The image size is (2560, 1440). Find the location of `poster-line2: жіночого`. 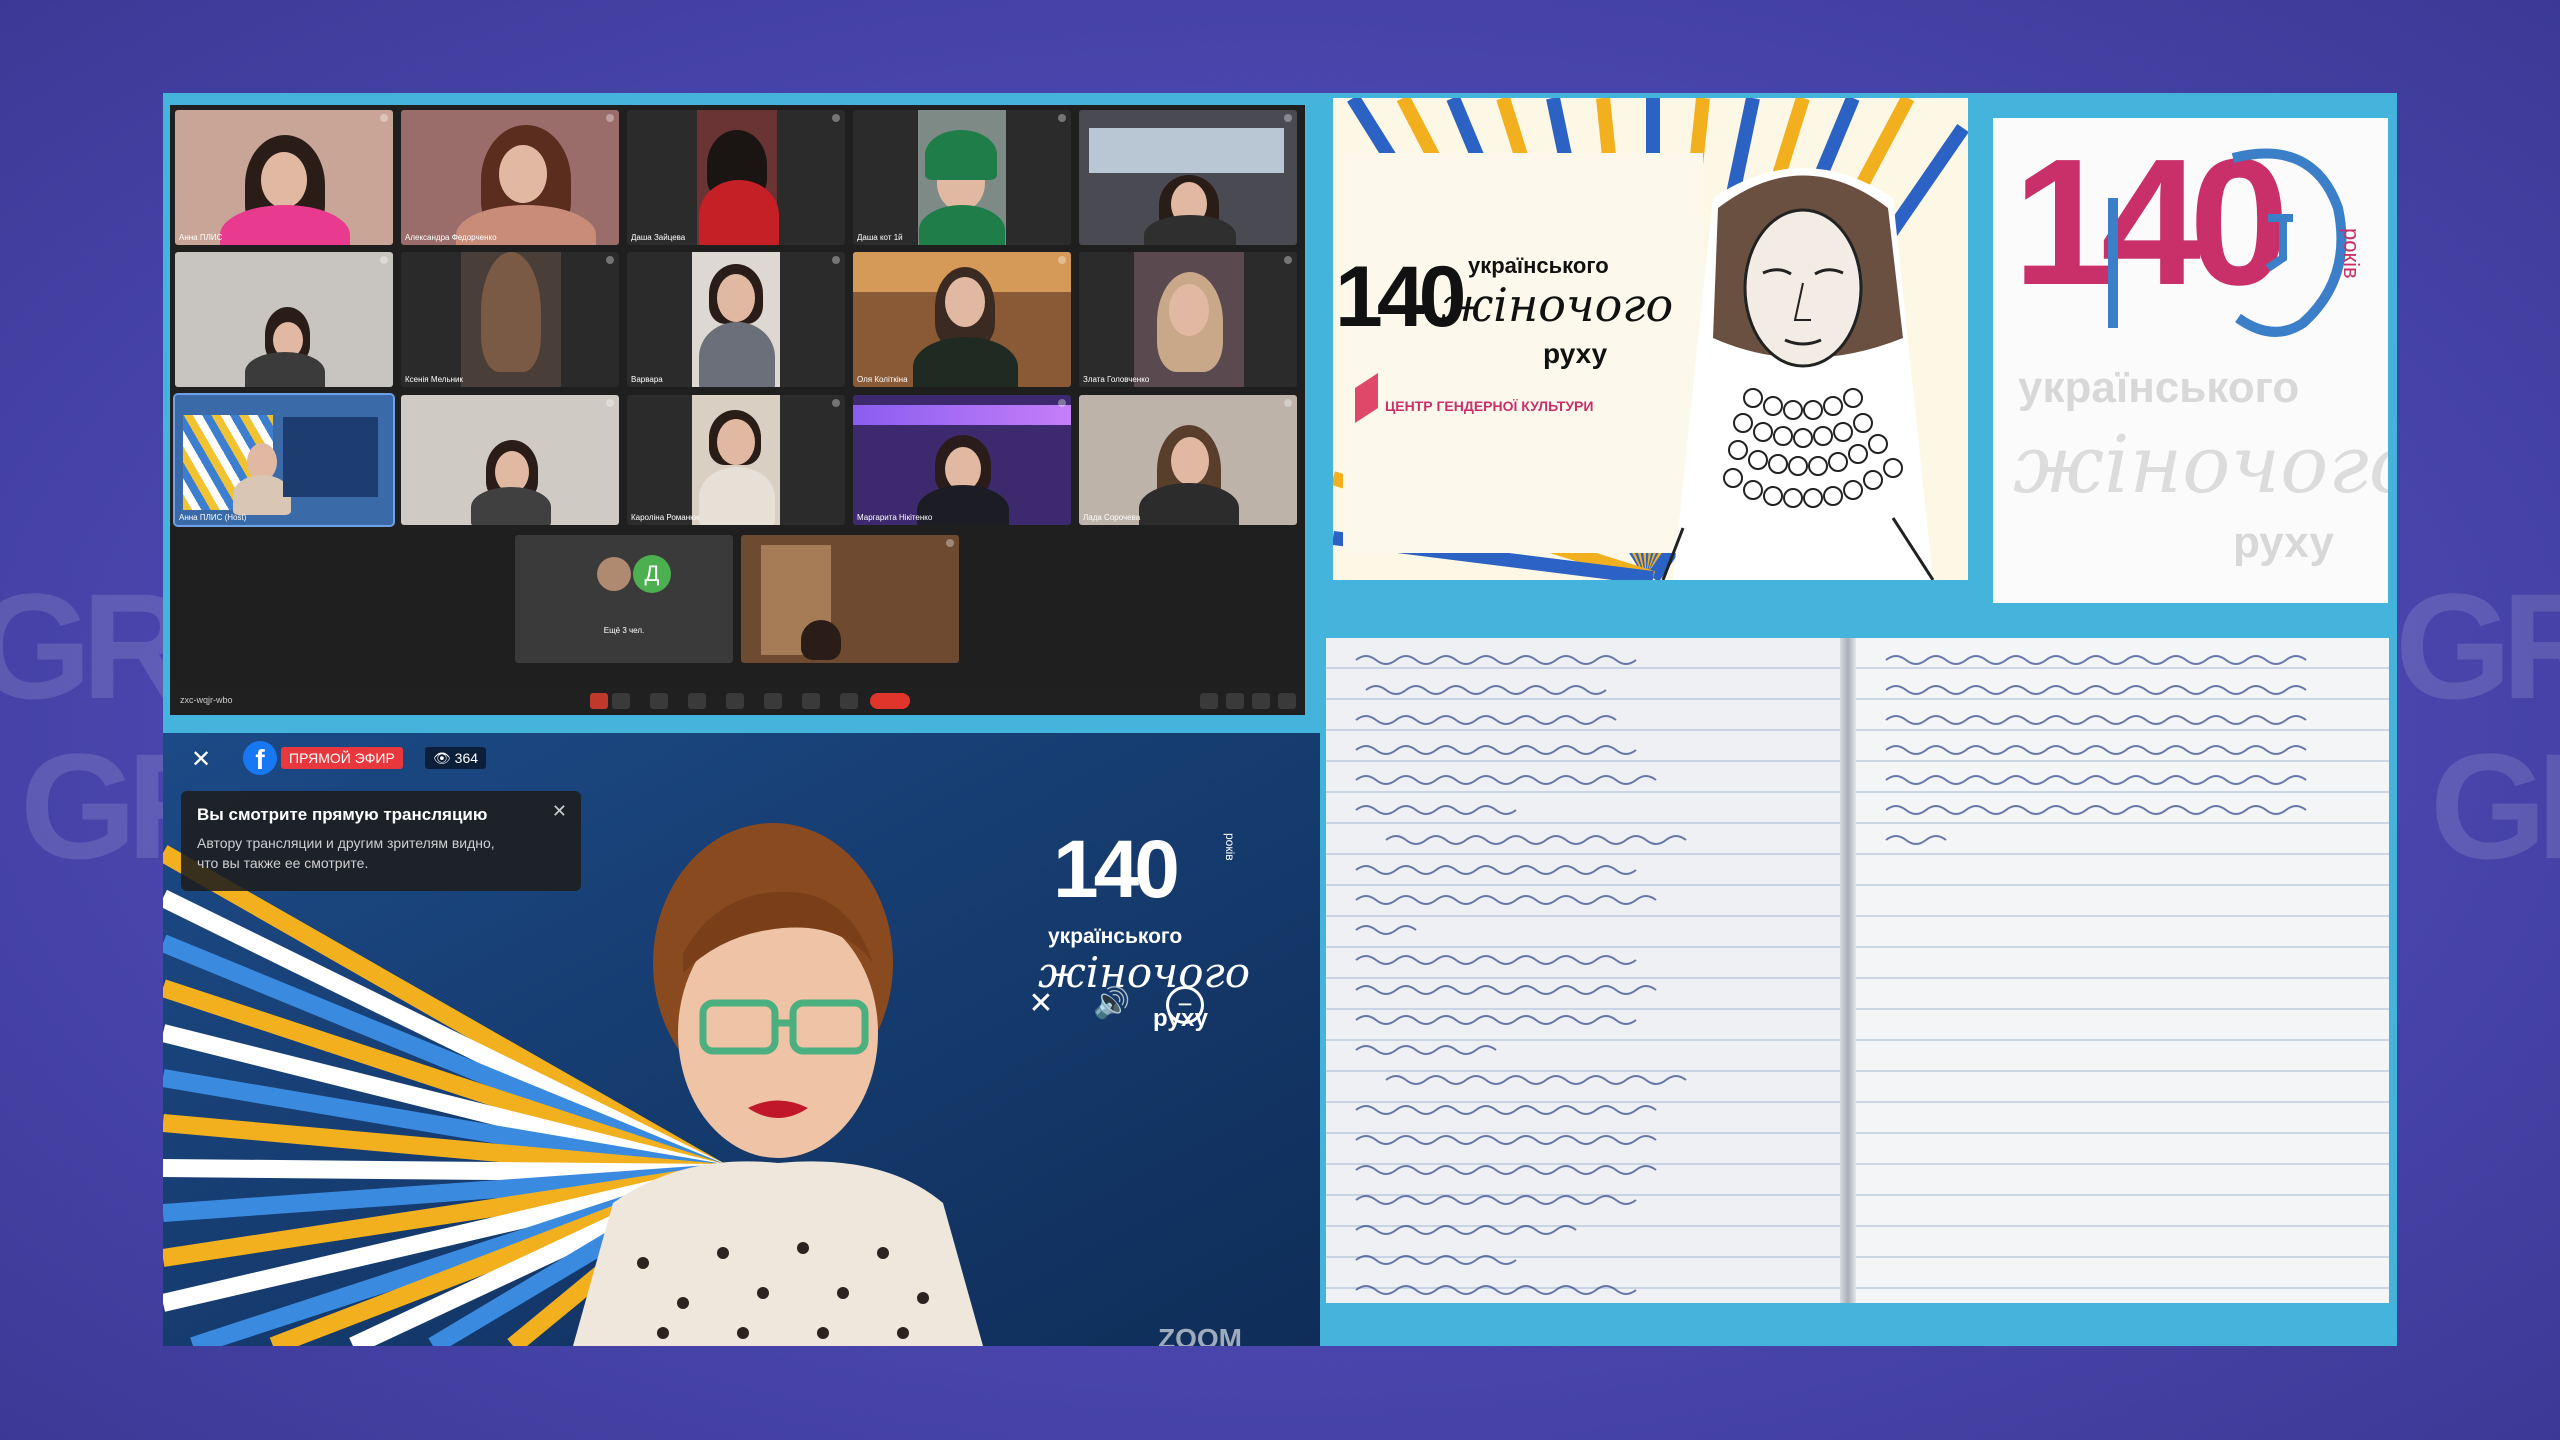

poster-line2: жіночого is located at coordinates (1557, 305).